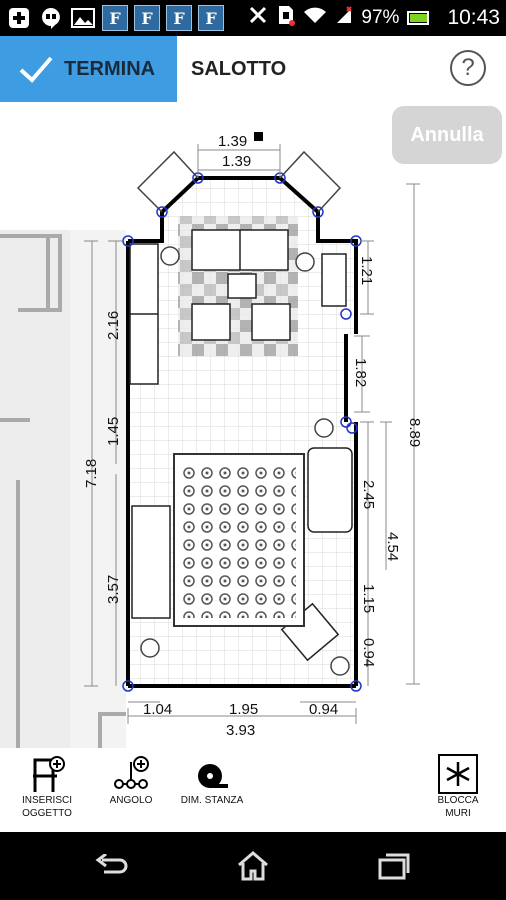  I want to click on help-button: ?, so click(468, 68).